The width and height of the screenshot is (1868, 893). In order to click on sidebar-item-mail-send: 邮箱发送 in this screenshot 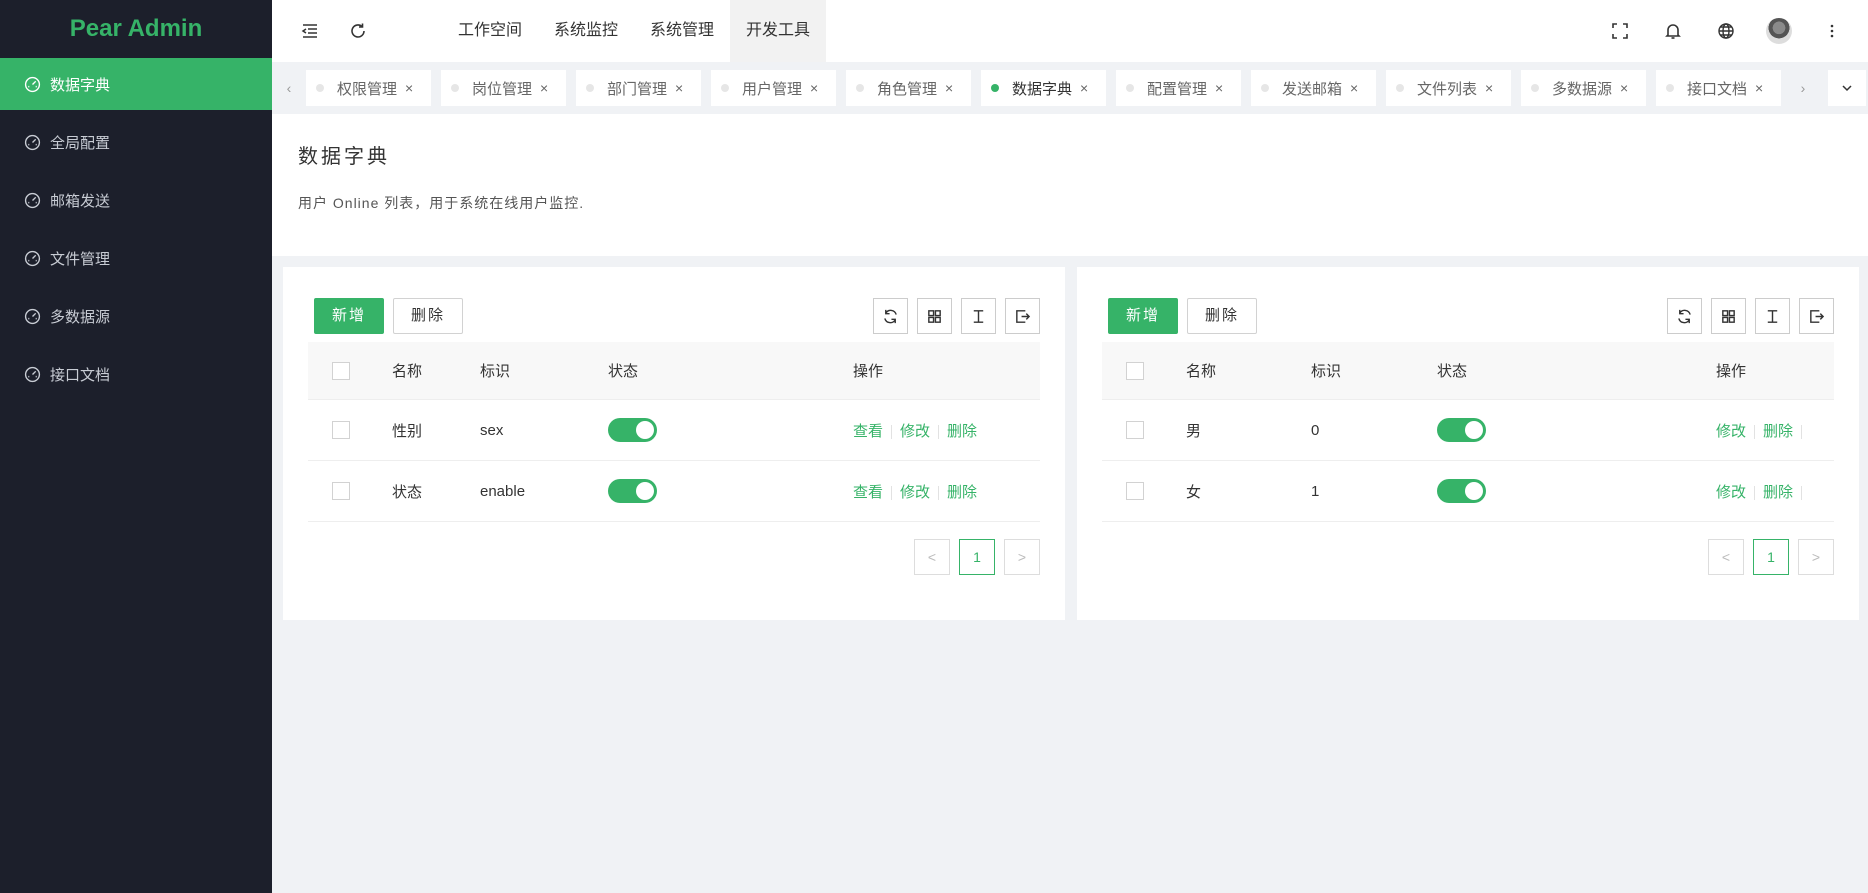, I will do `click(136, 200)`.